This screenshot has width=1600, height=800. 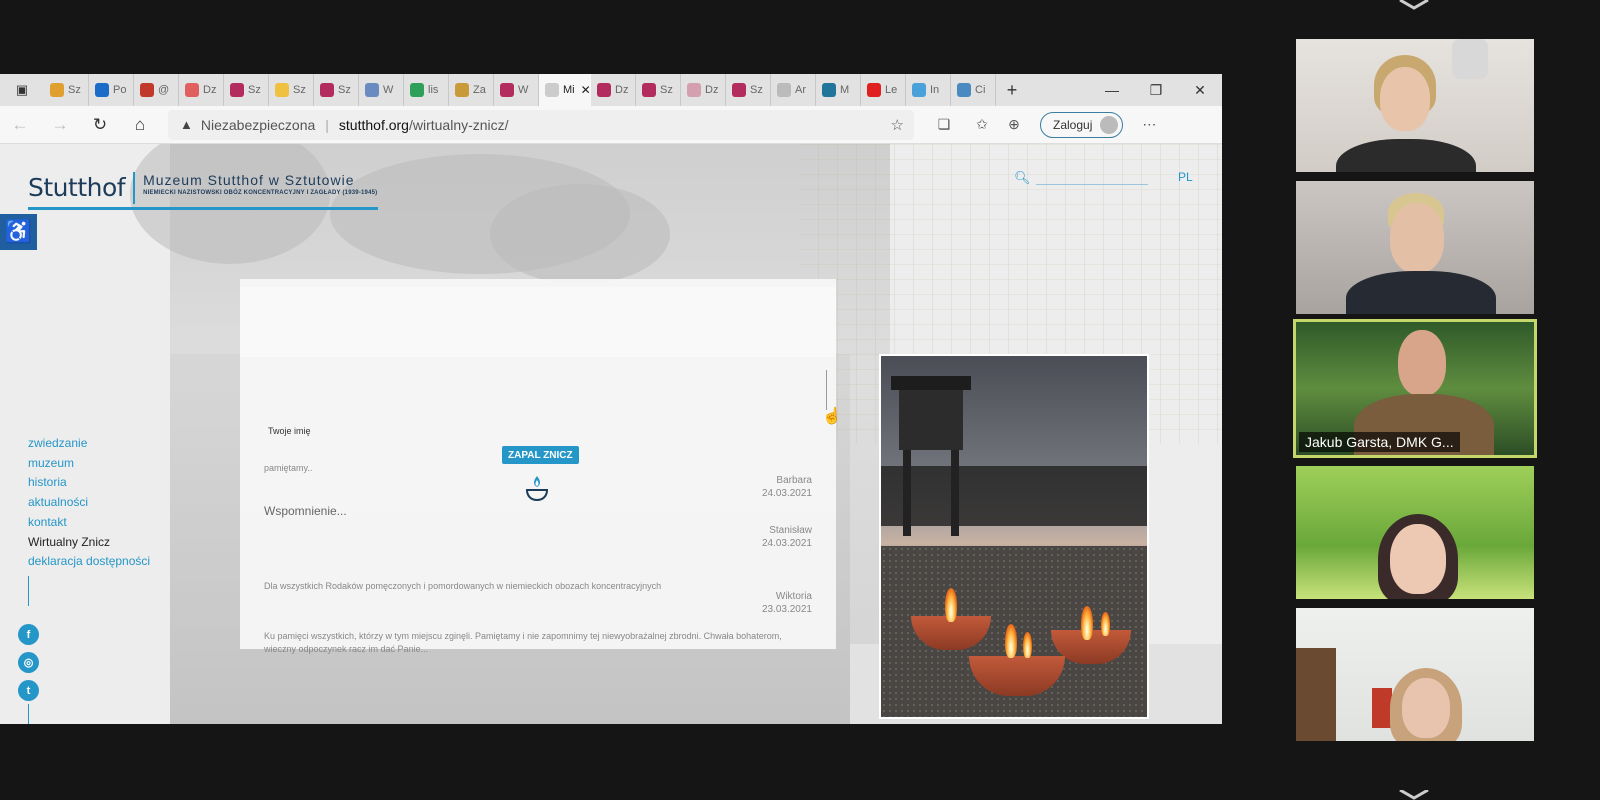 I want to click on logo-underline, so click(x=203, y=208).